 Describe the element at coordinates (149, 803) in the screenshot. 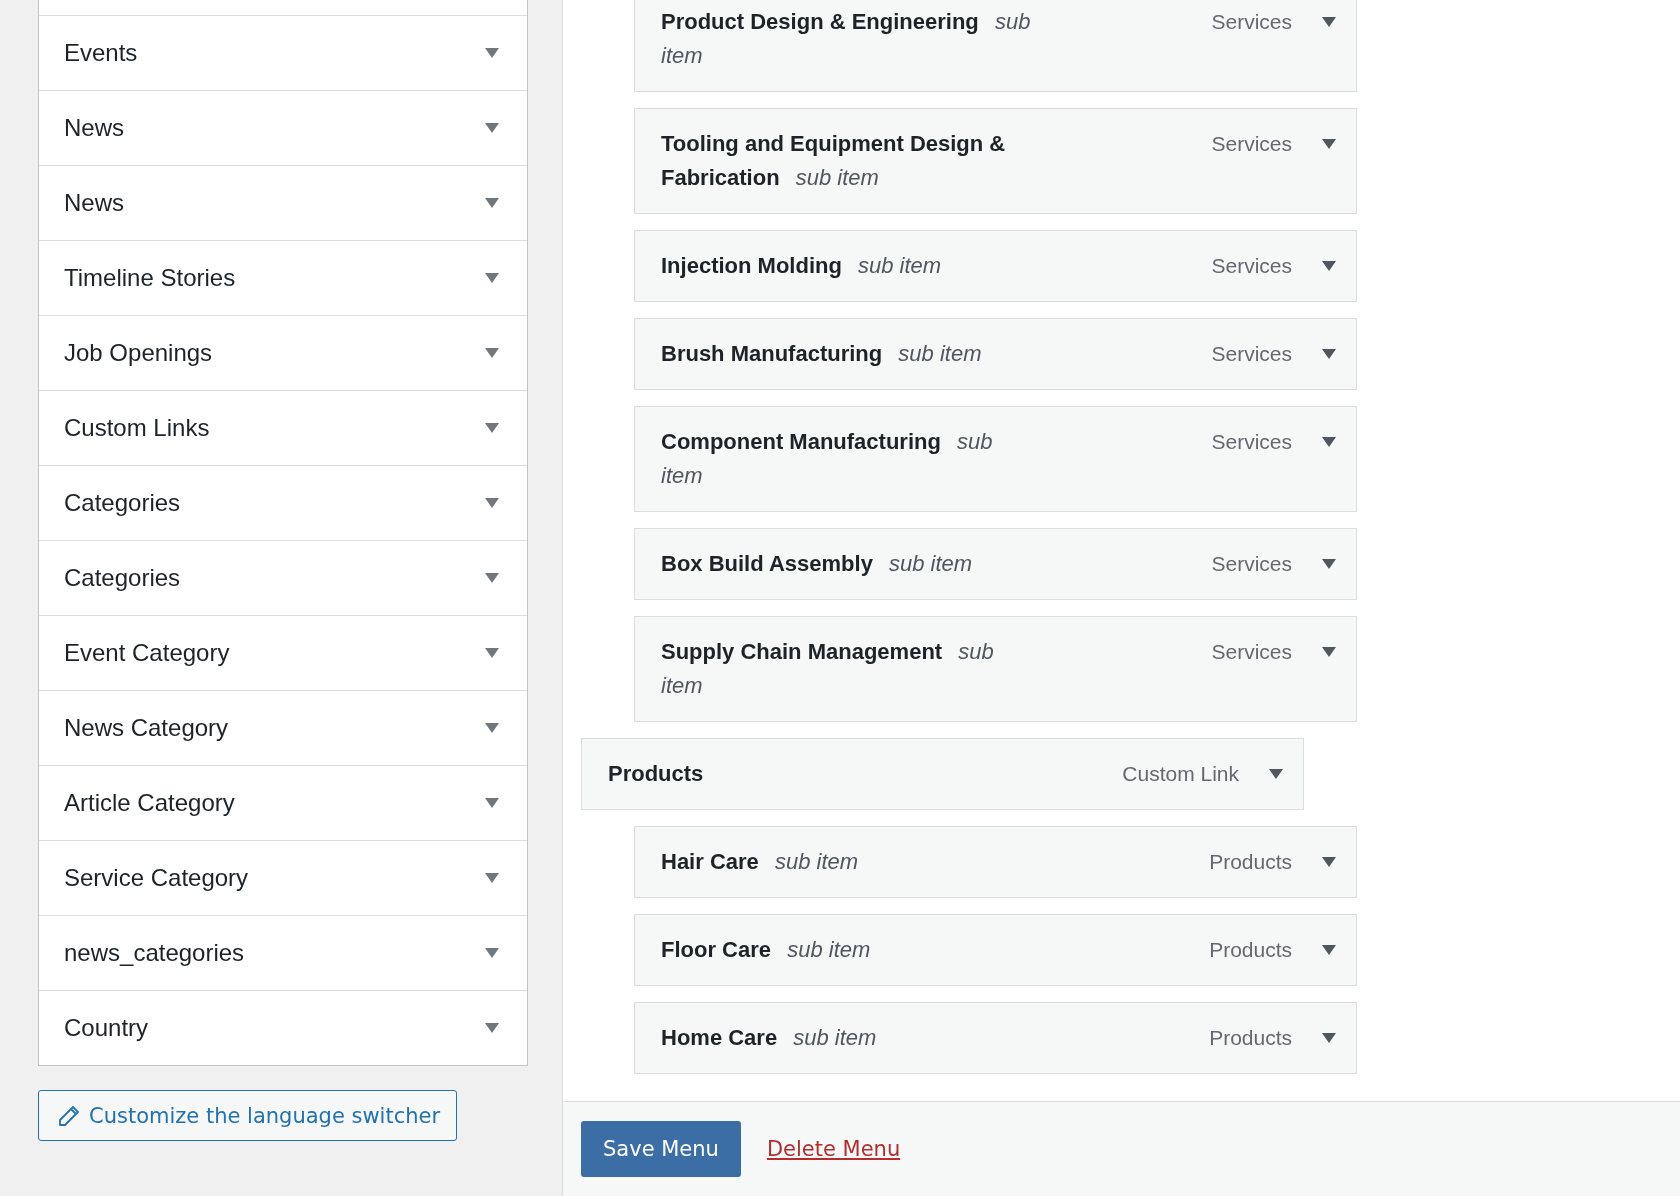

I see `section-title: Article Category` at that location.